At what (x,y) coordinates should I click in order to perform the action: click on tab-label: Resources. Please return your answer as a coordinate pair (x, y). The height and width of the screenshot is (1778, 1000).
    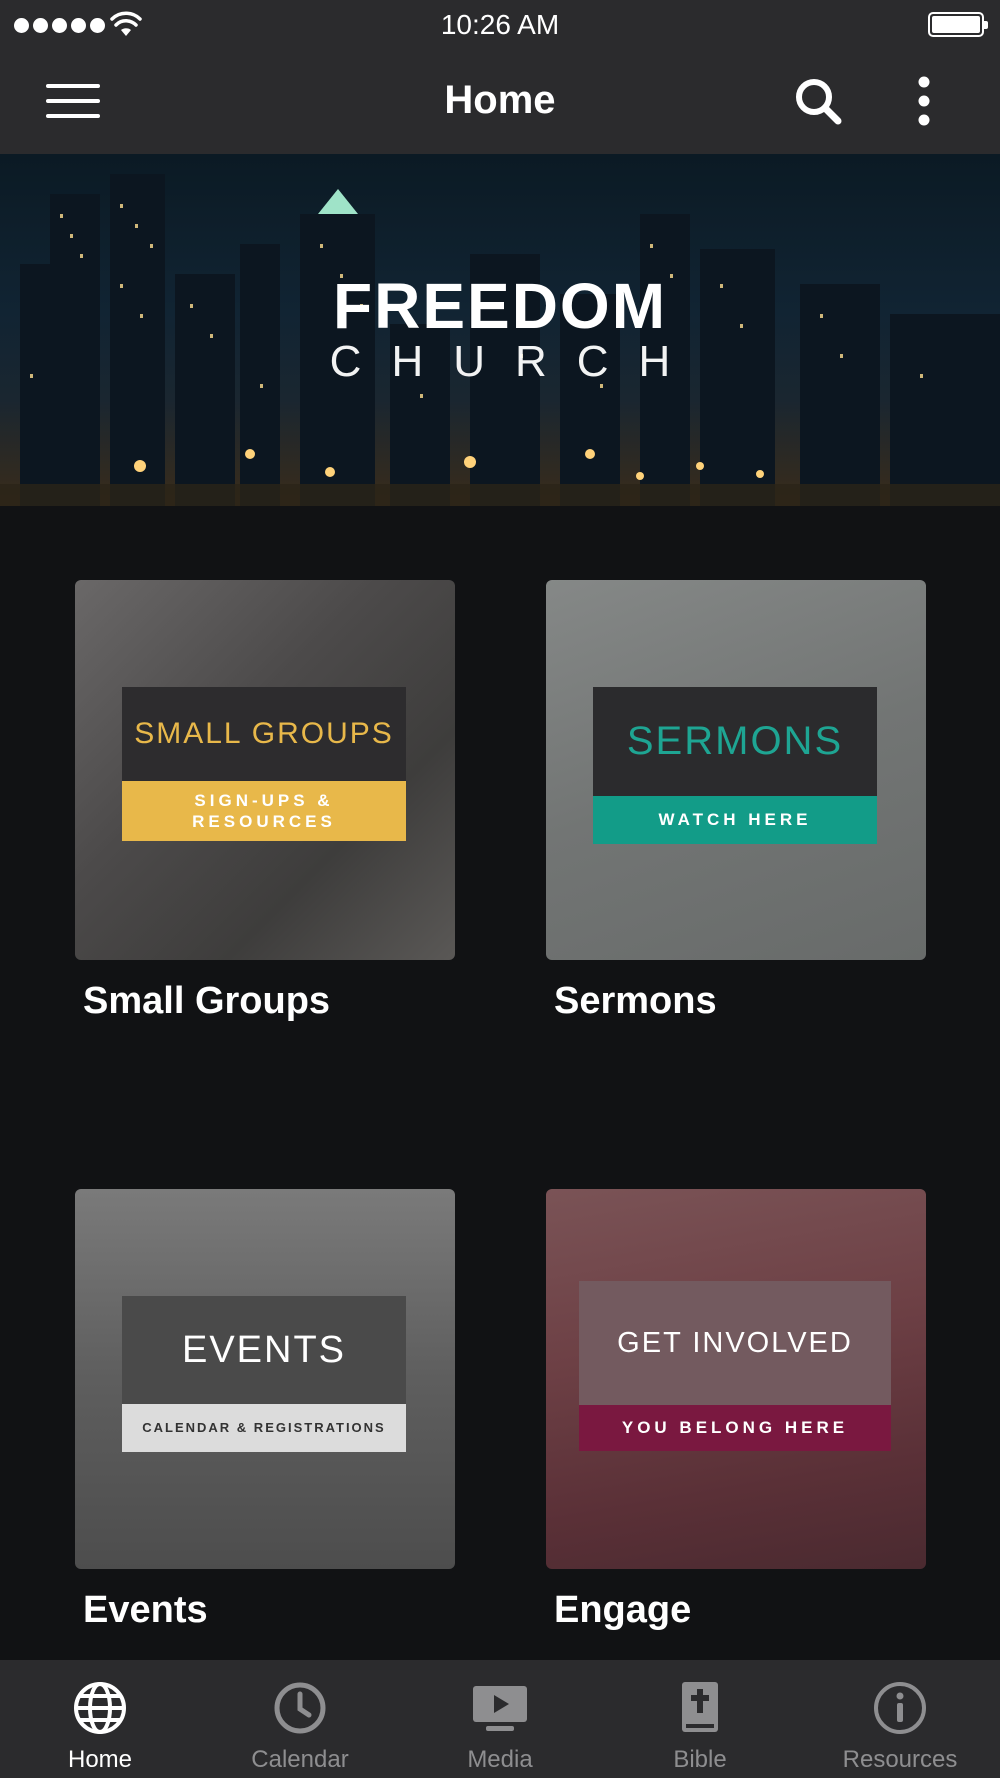
    Looking at the image, I should click on (900, 1759).